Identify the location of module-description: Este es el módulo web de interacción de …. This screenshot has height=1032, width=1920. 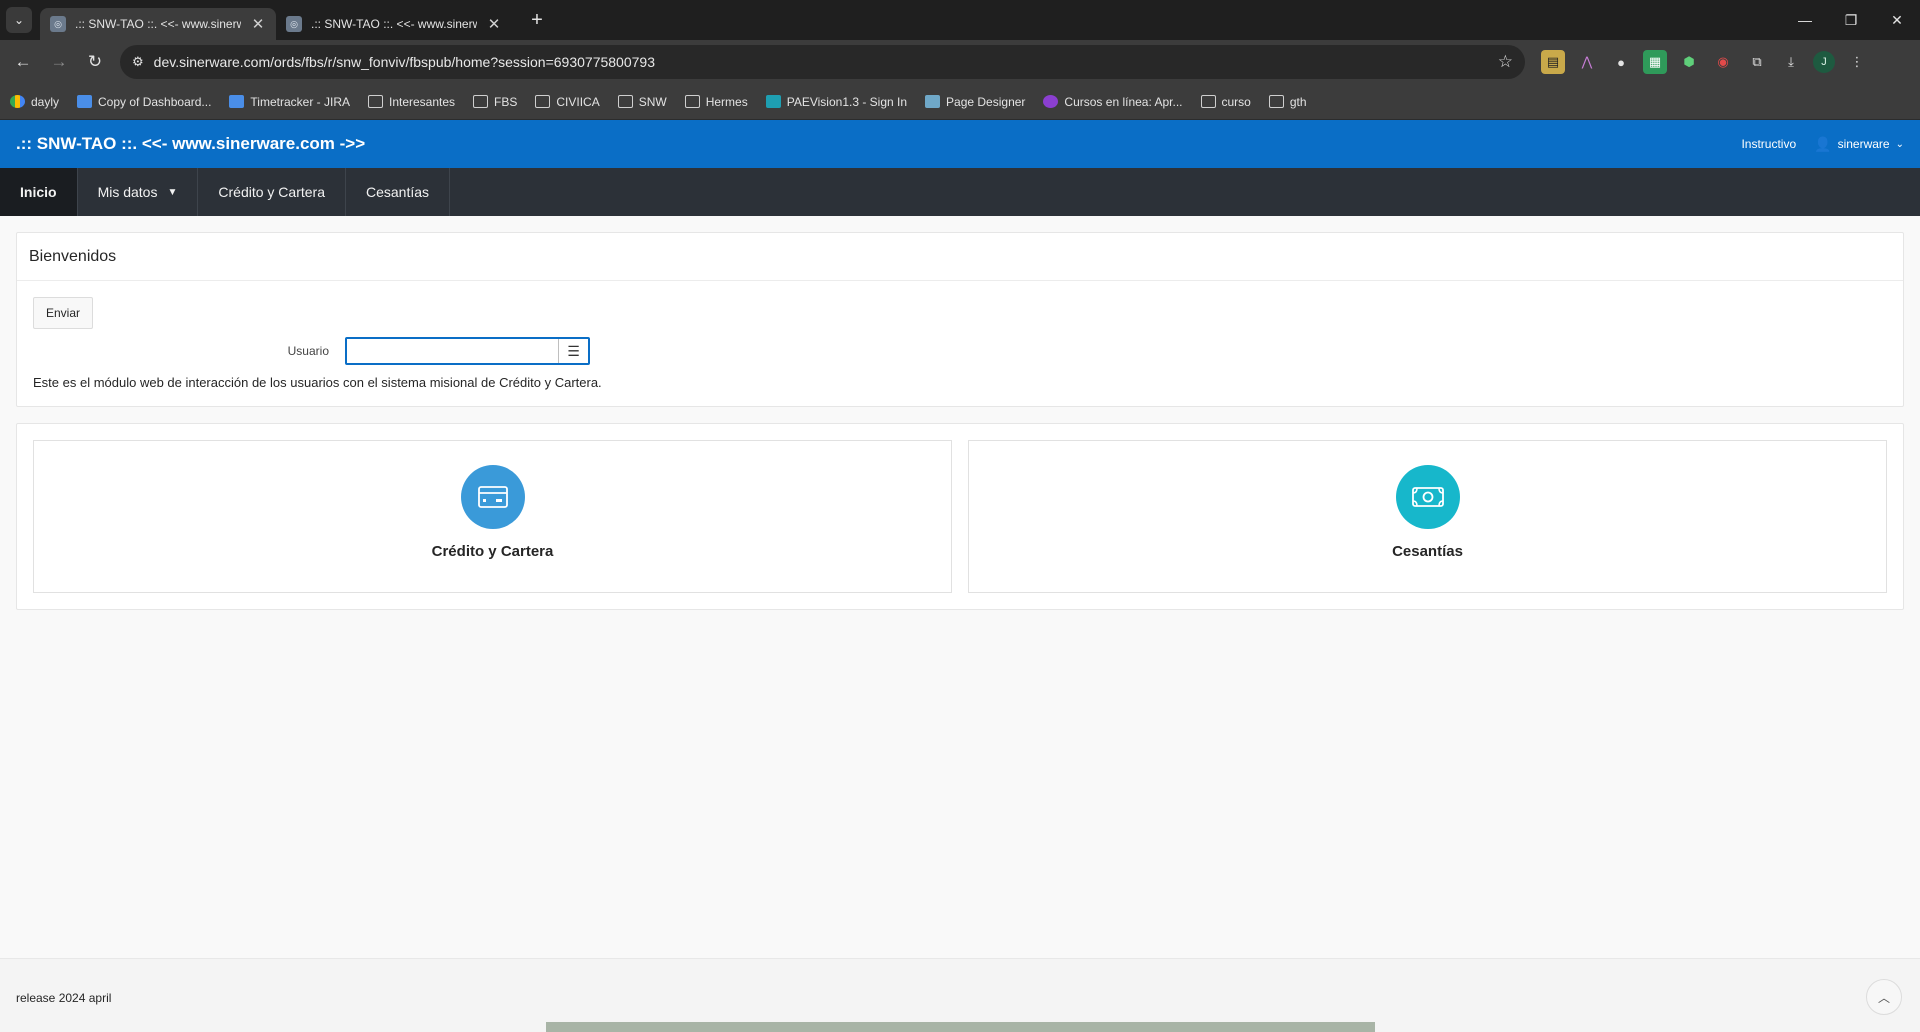
(317, 382).